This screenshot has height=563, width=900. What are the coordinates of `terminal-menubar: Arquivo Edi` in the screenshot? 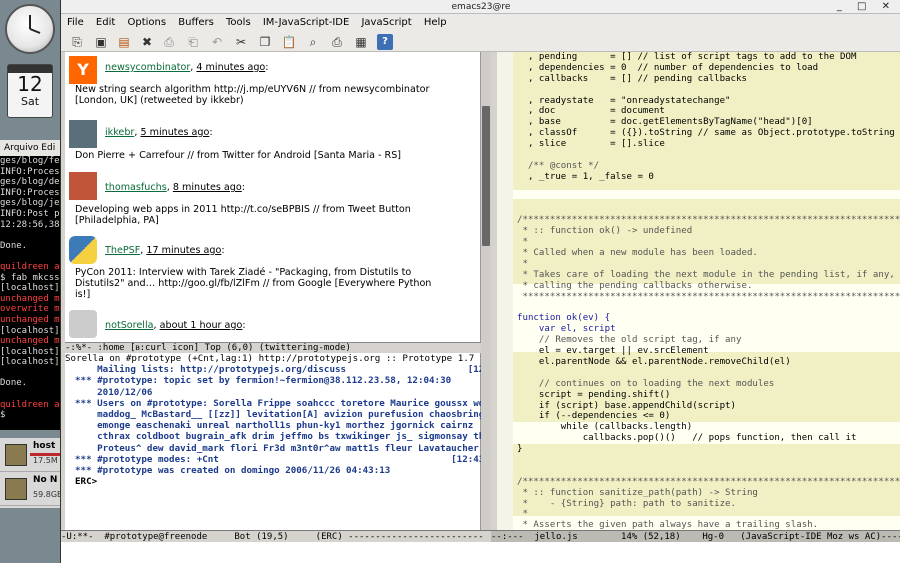 It's located at (30, 148).